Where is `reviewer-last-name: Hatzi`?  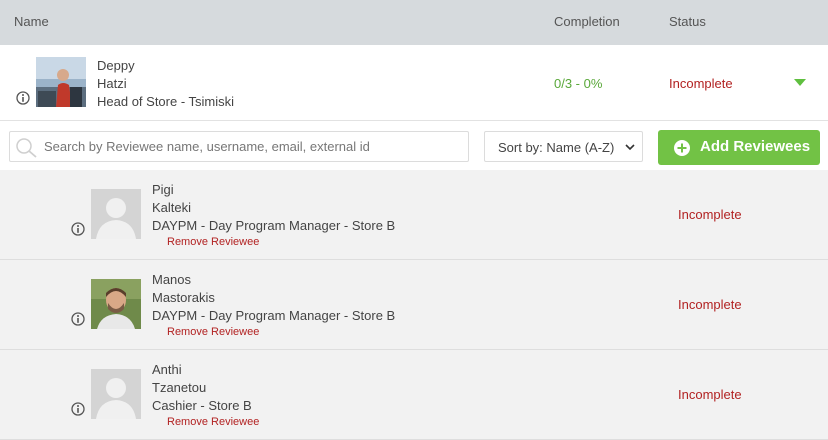
reviewer-last-name: Hatzi is located at coordinates (112, 83).